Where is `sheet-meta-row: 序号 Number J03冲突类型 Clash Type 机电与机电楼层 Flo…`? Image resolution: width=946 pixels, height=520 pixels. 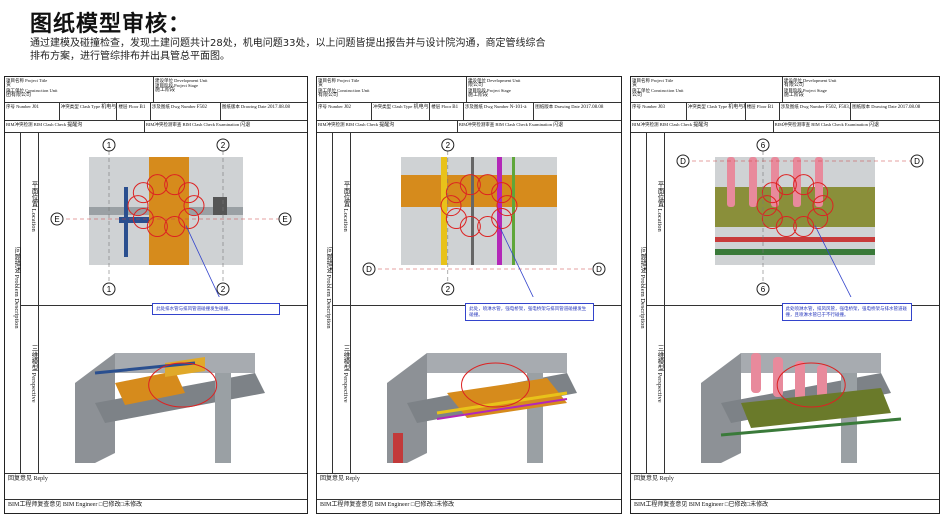
sheet-meta-row: 序号 Number J03冲突类型 Clash Type 机电与机电楼层 Flo… is located at coordinates (785, 112).